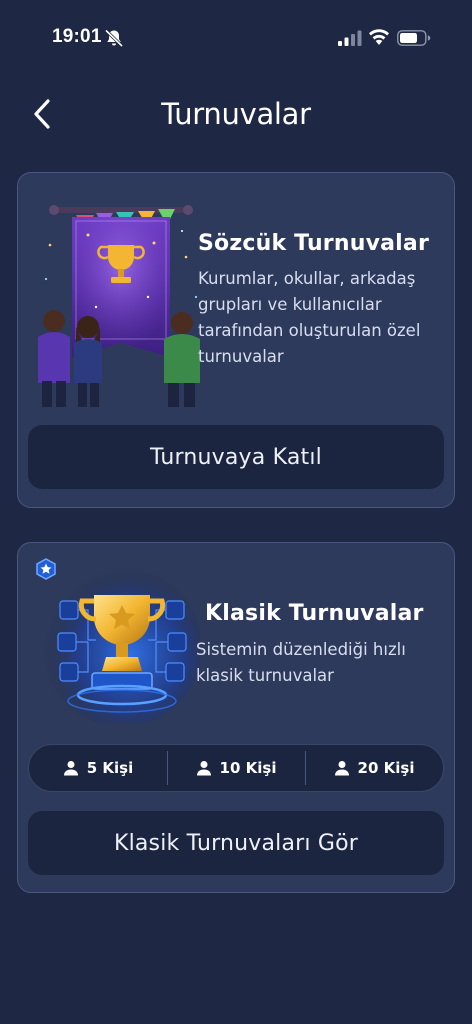  I want to click on player-count-20-option: 20 Kişi, so click(374, 768).